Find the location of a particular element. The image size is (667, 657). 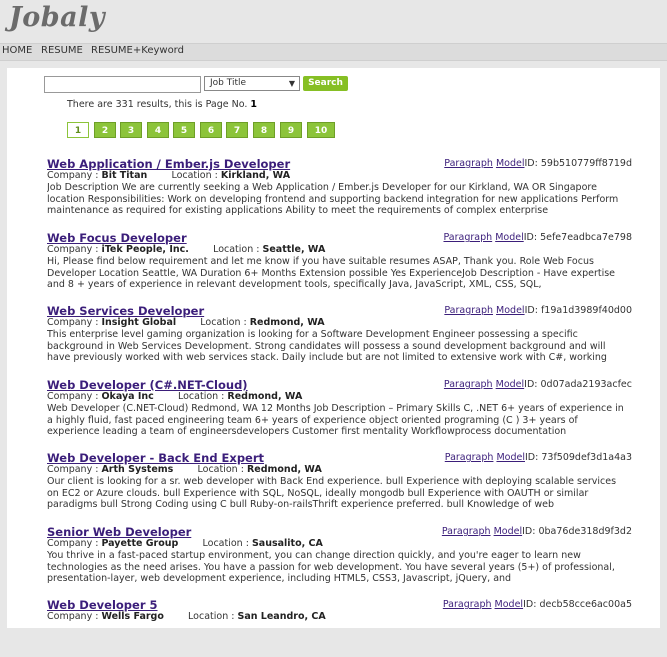

location-value: Kirkland, WA is located at coordinates (255, 175).